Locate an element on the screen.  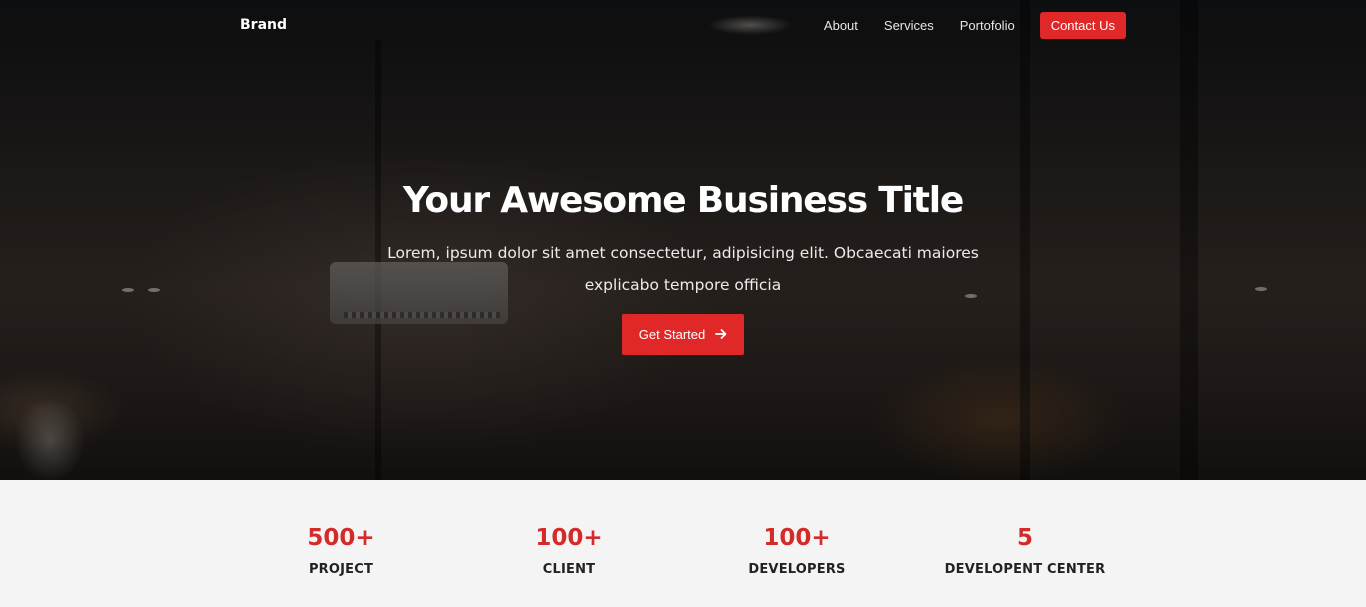
stat-label: DEVELOPERS is located at coordinates (797, 569).